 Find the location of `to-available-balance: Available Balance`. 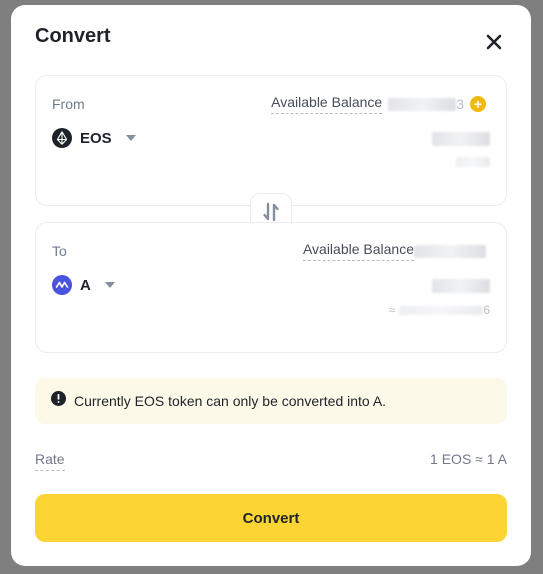

to-available-balance: Available Balance is located at coordinates (394, 251).